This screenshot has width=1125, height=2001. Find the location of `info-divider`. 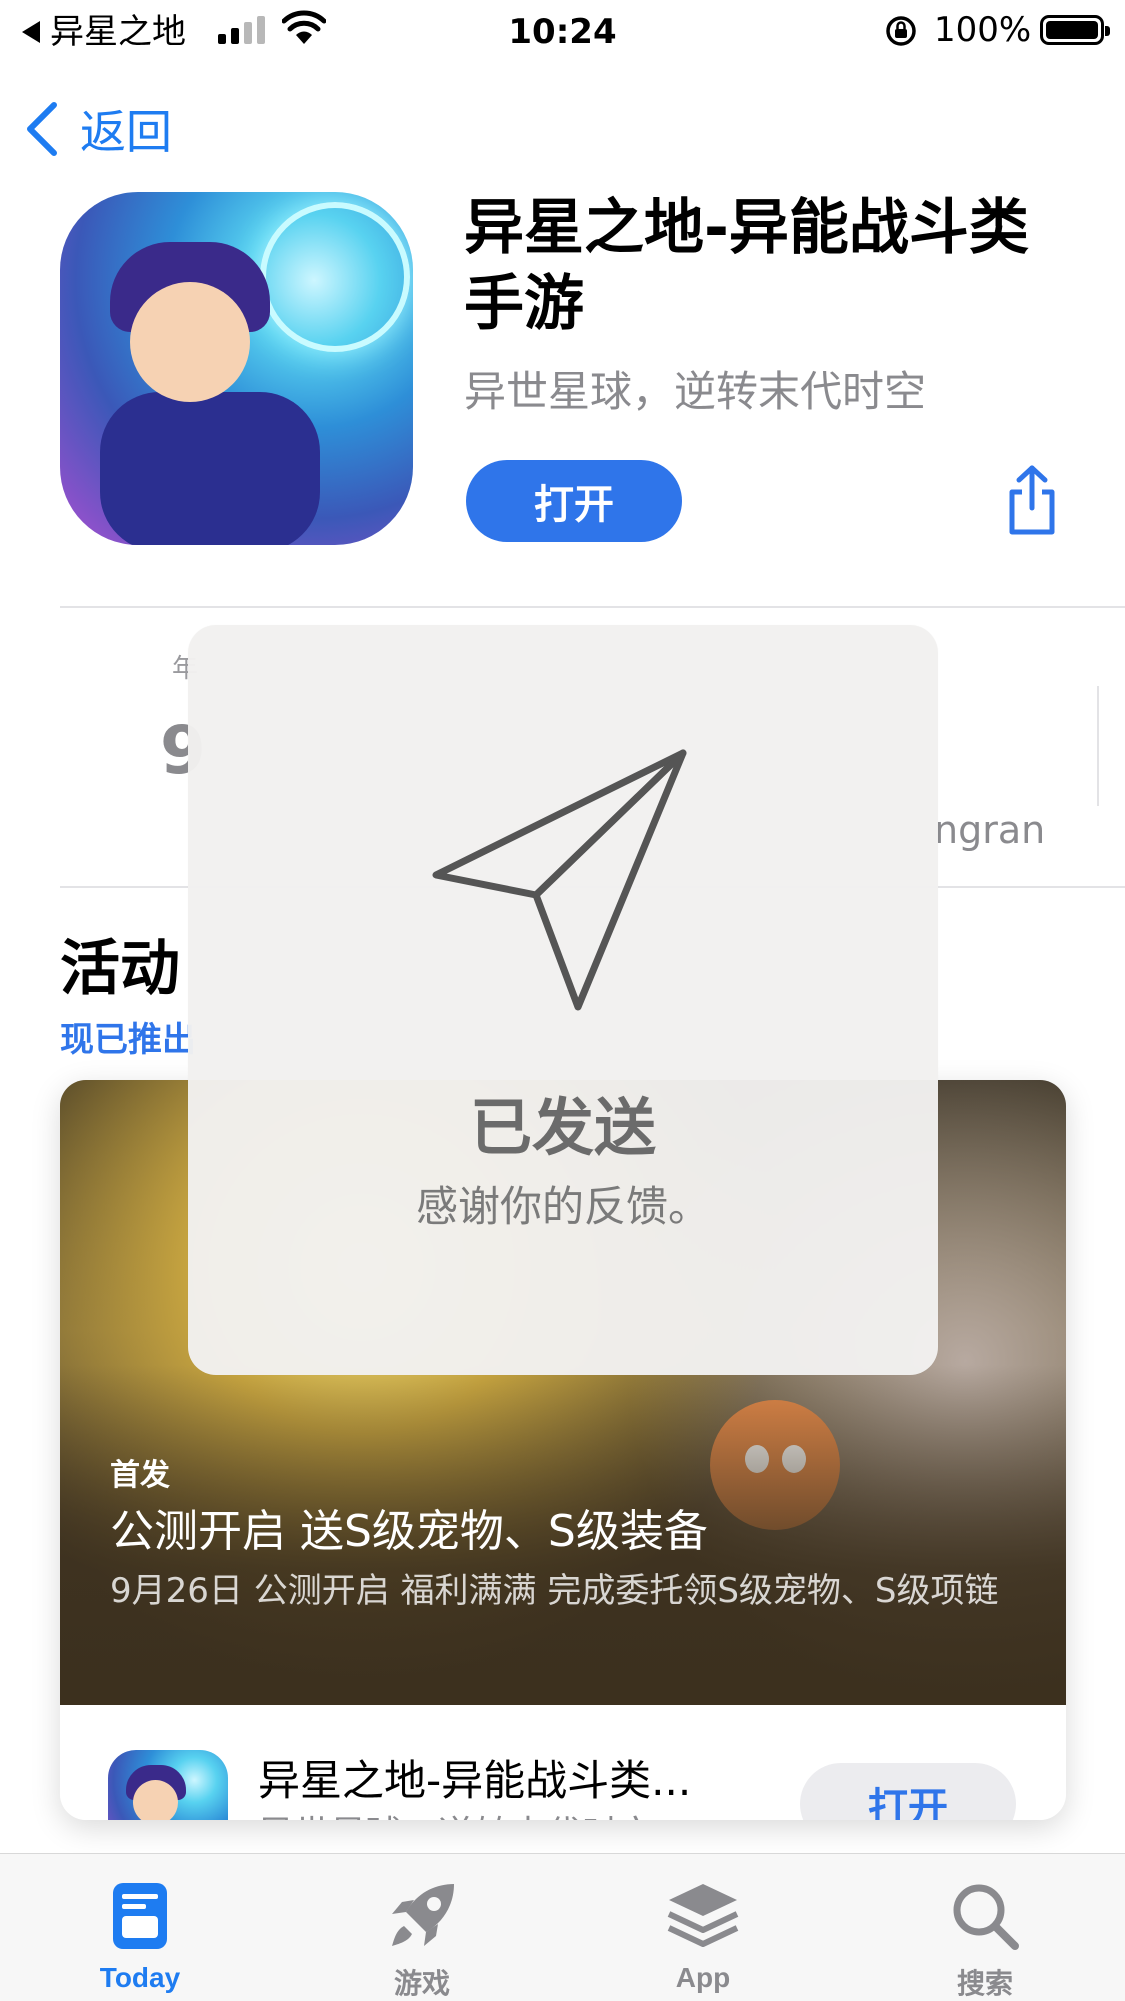

info-divider is located at coordinates (1098, 746).